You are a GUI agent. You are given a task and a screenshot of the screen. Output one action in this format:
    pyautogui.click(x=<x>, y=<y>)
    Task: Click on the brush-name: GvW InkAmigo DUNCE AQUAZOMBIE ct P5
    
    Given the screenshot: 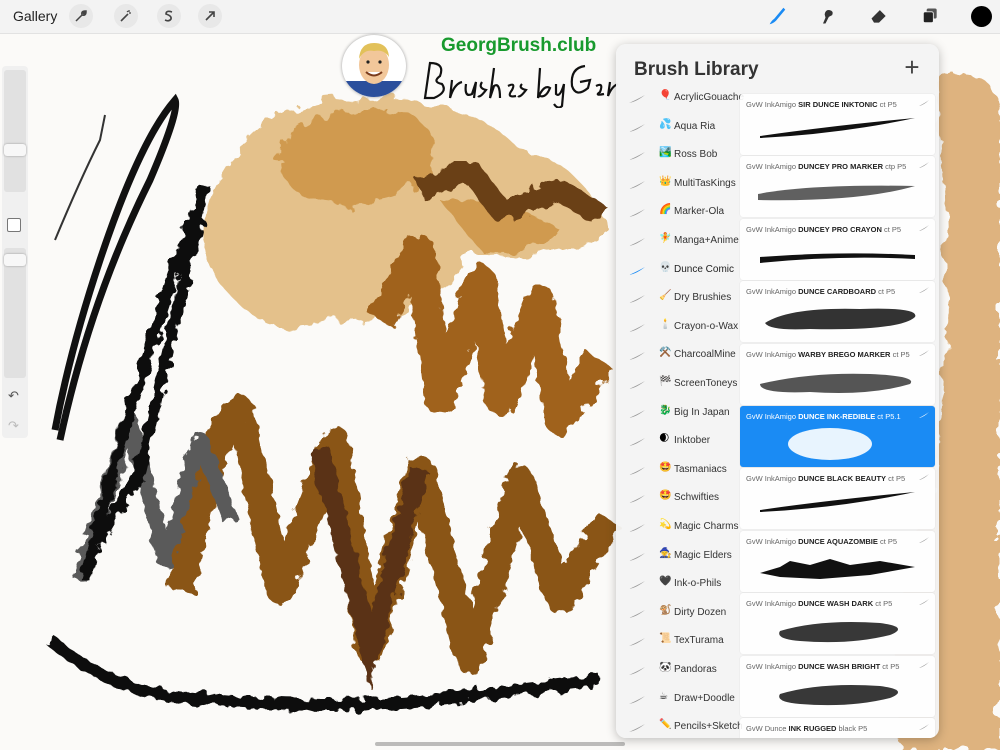 What is the action you would take?
    pyautogui.click(x=821, y=541)
    